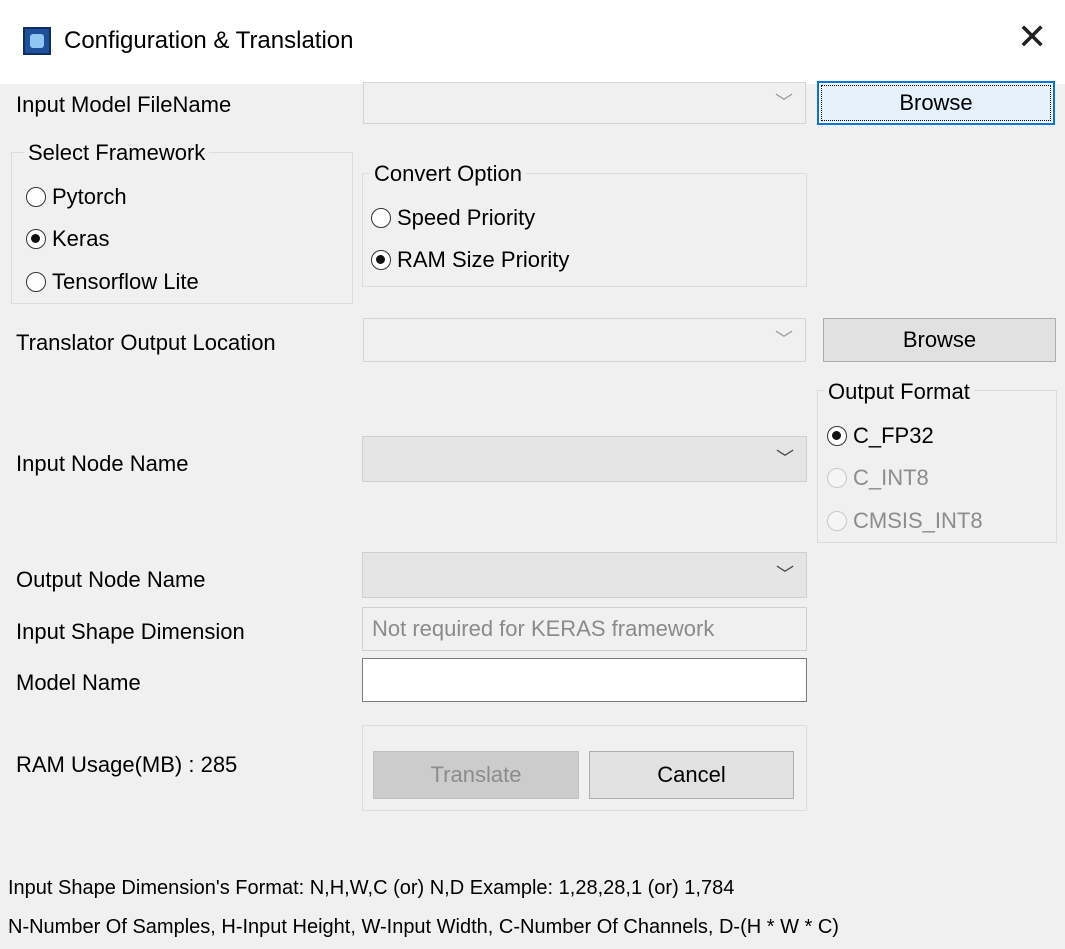 The image size is (1065, 949). Describe the element at coordinates (476, 775) in the screenshot. I see `translate-button: Translate` at that location.